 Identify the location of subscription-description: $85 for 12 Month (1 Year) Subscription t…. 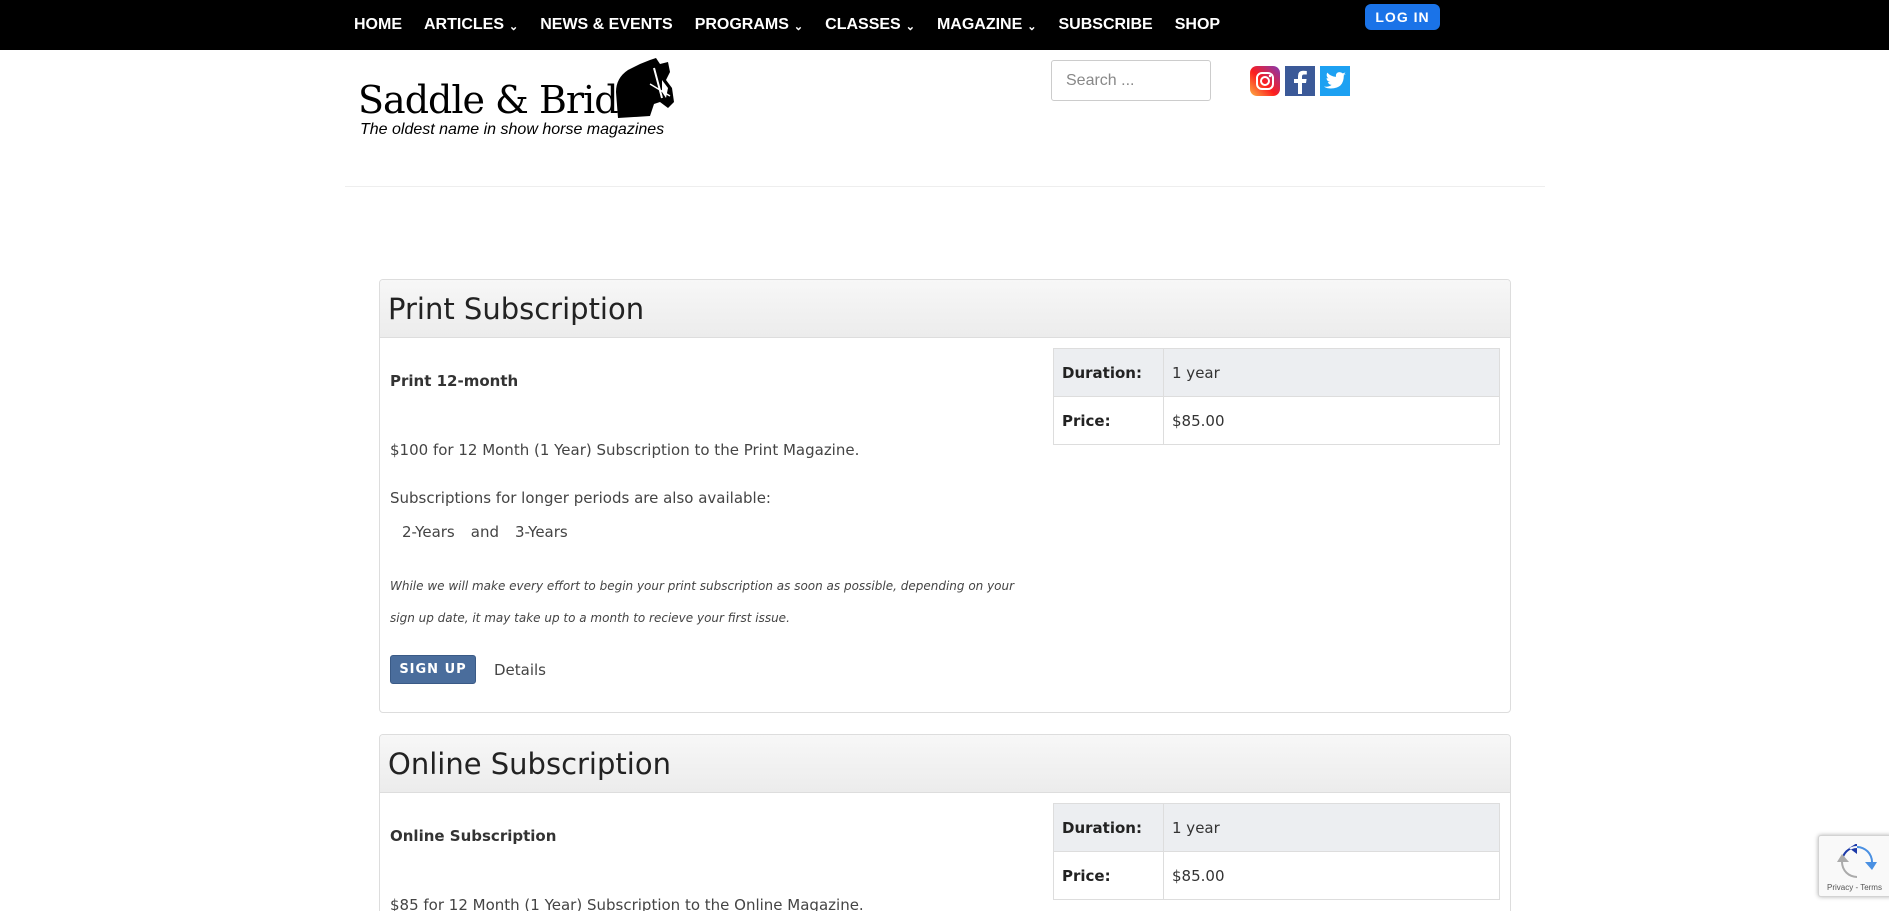
(627, 903).